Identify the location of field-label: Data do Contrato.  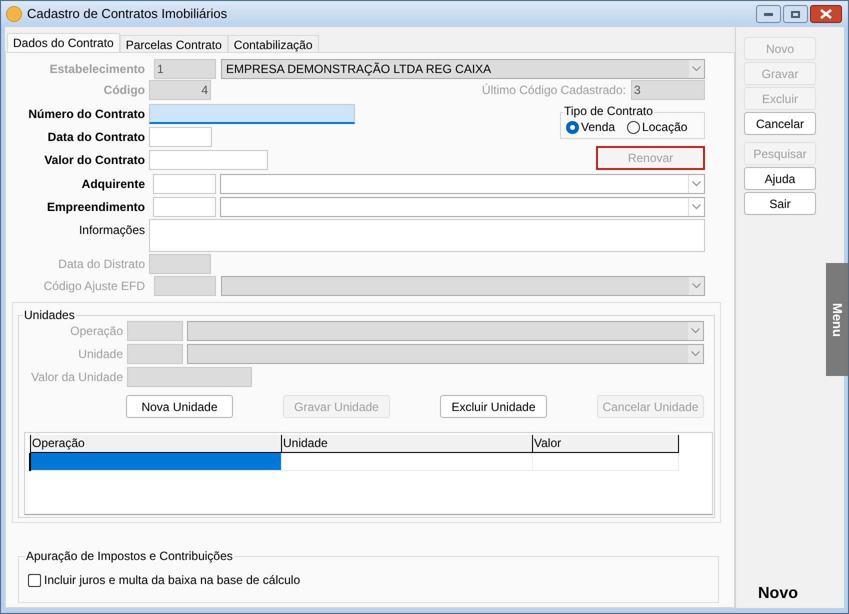
(96, 137).